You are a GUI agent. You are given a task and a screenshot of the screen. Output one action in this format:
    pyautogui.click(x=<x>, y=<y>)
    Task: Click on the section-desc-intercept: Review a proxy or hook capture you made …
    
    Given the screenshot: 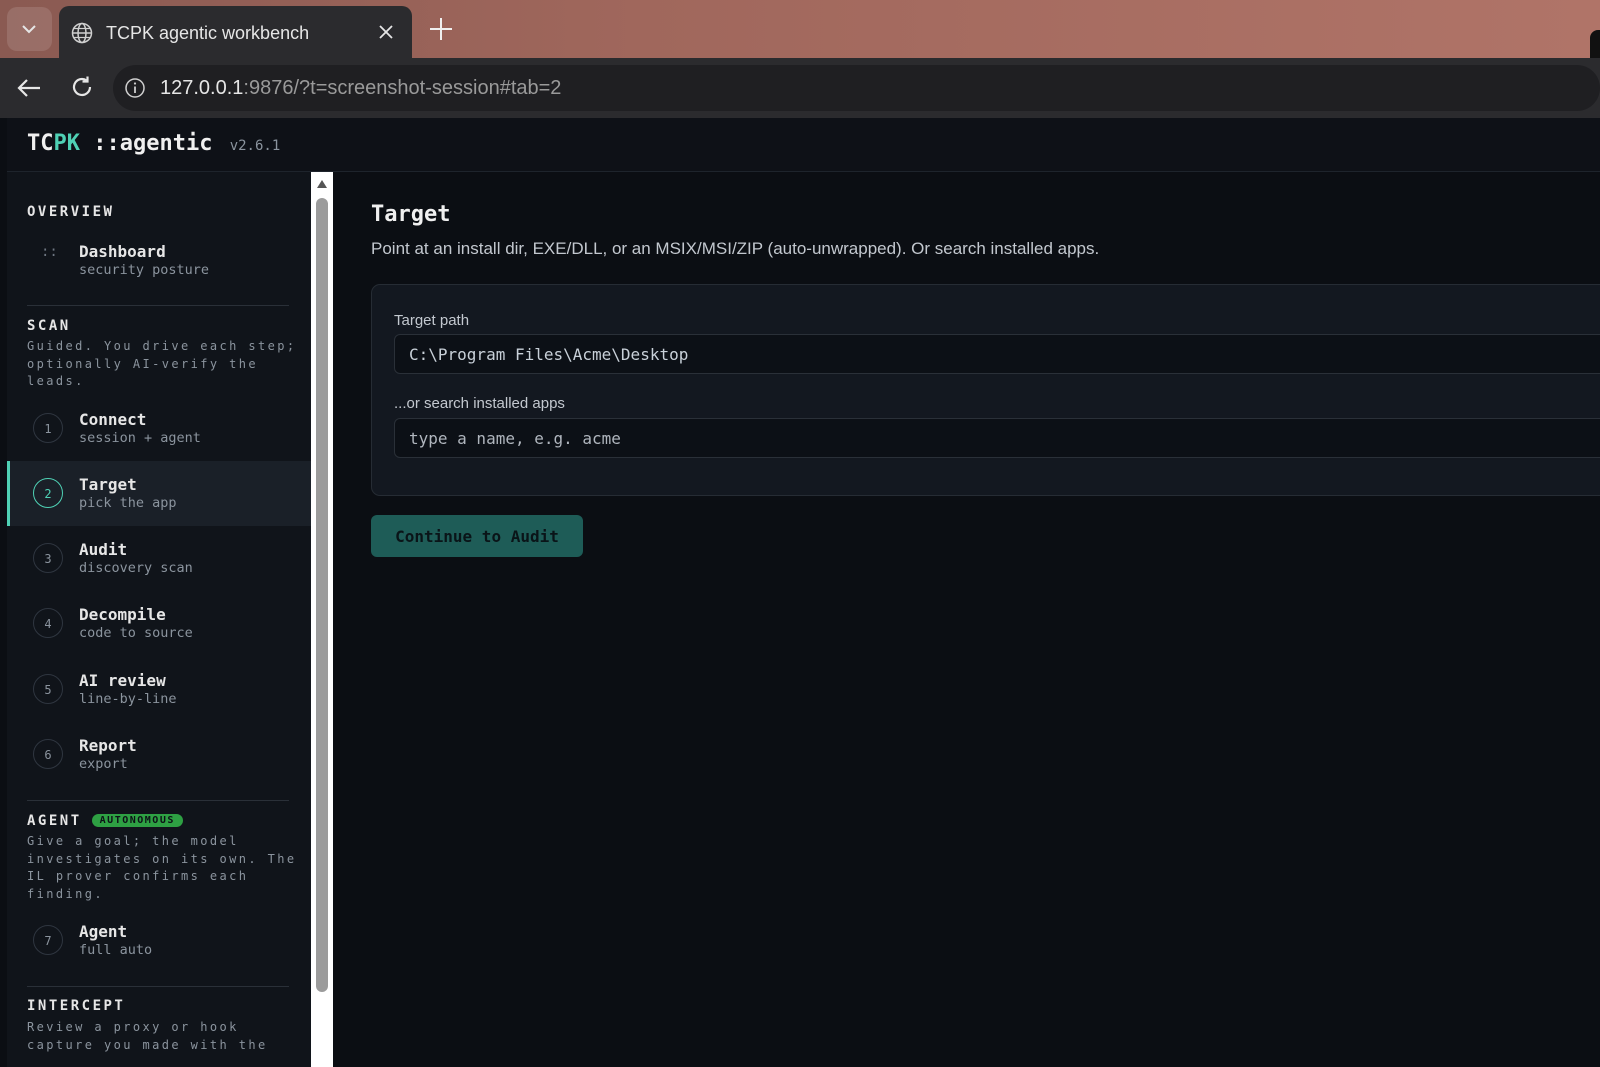 What is the action you would take?
    pyautogui.click(x=147, y=1036)
    